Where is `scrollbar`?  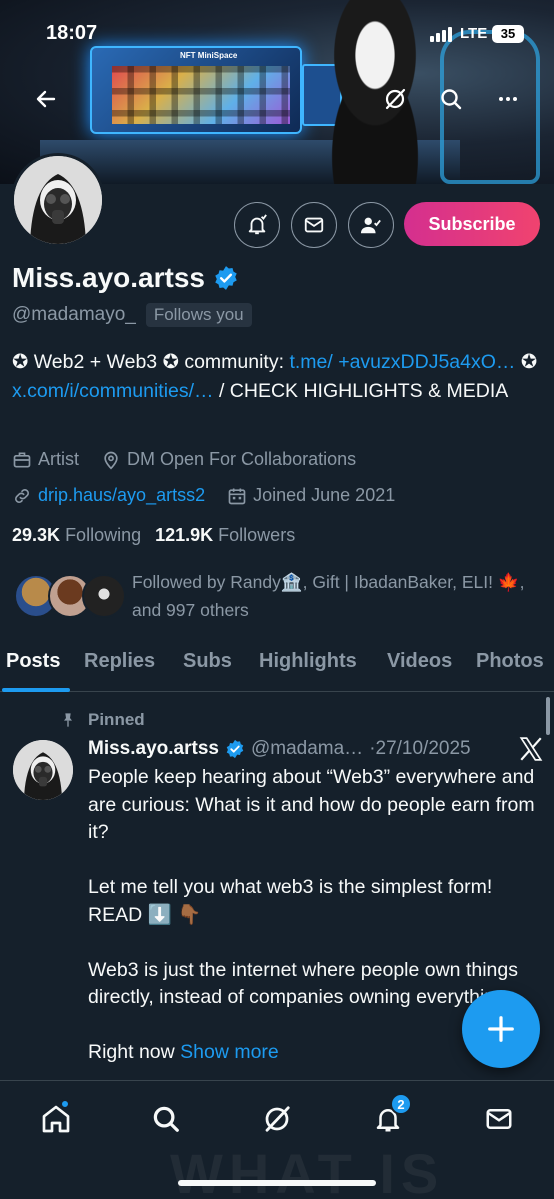
scrollbar is located at coordinates (548, 716).